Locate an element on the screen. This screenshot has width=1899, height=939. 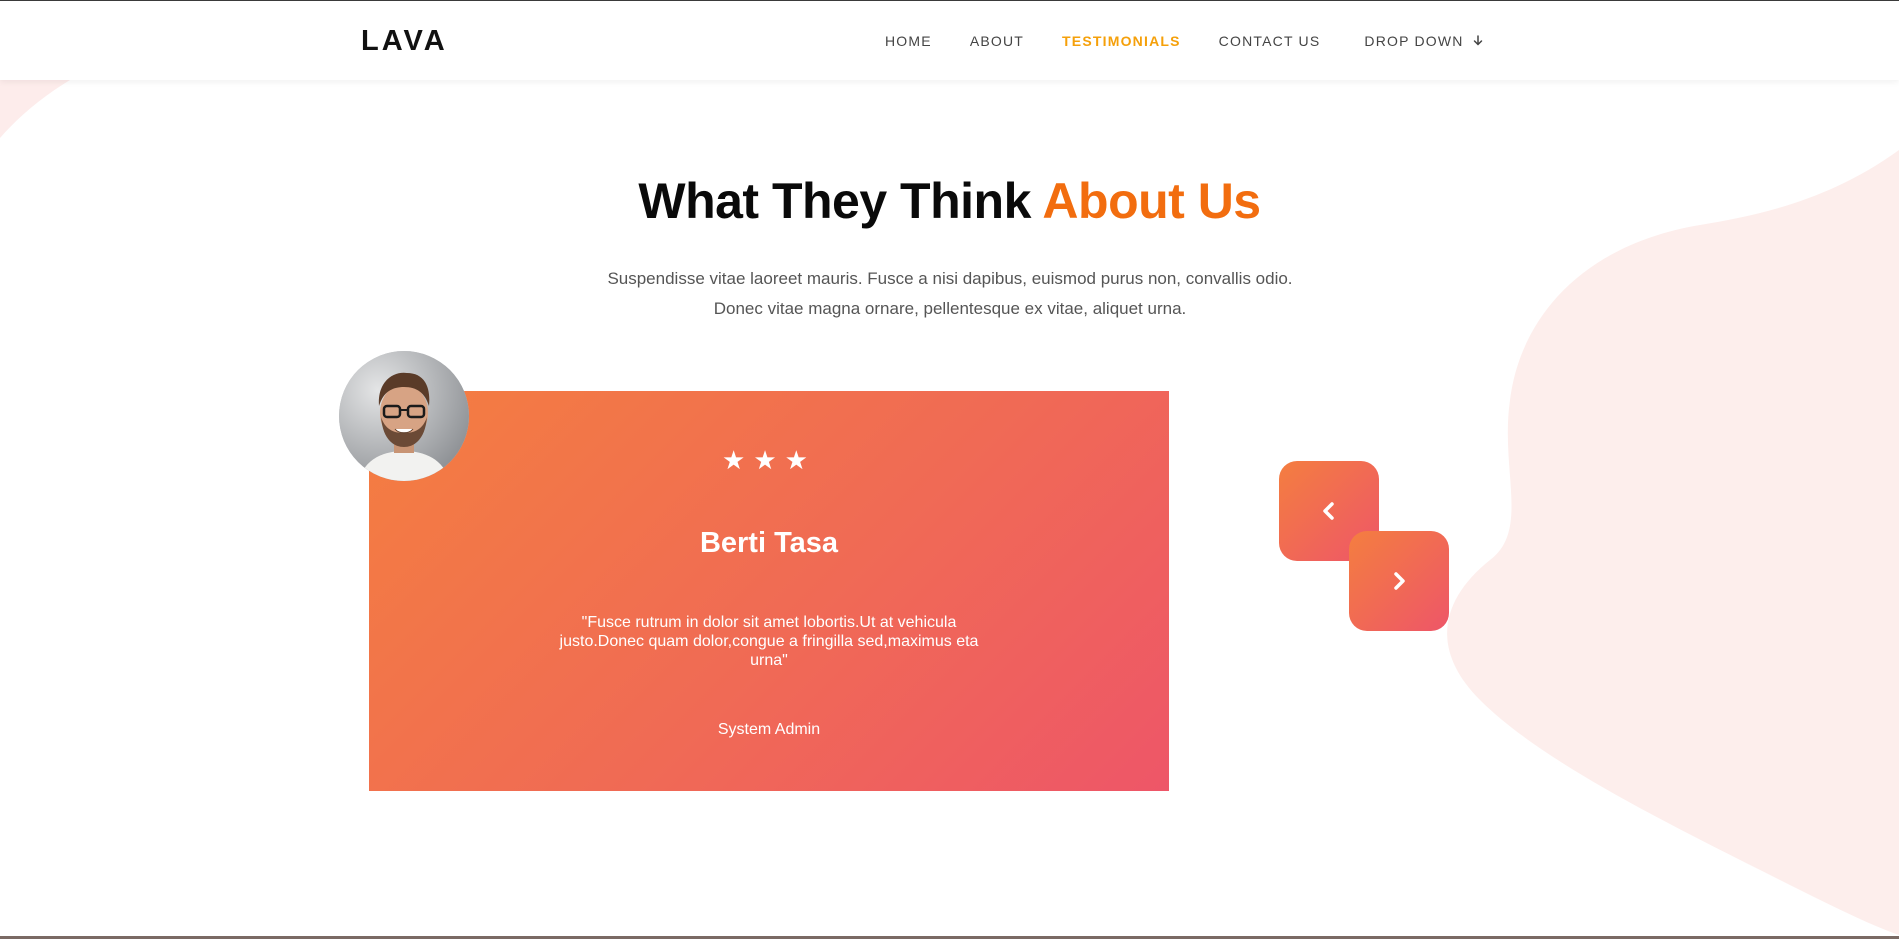
avatar is located at coordinates (404, 416).